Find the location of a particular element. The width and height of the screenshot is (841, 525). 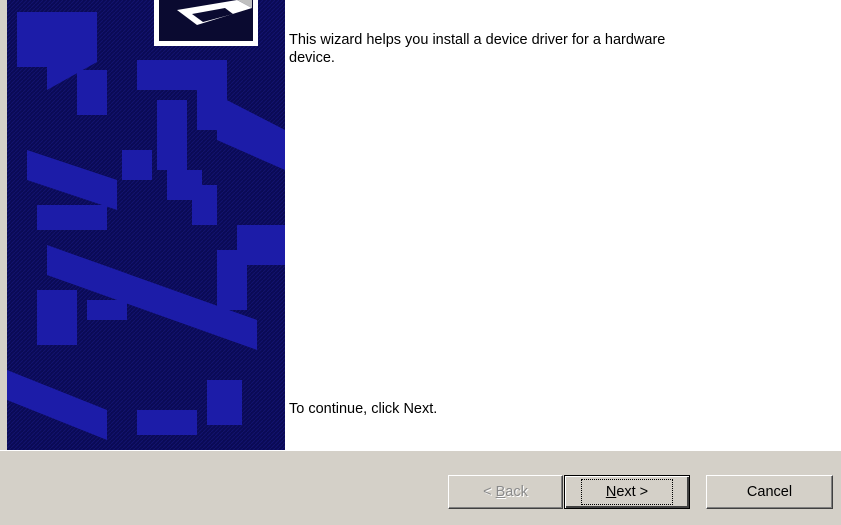

next-button-rest: ext > is located at coordinates (632, 492).